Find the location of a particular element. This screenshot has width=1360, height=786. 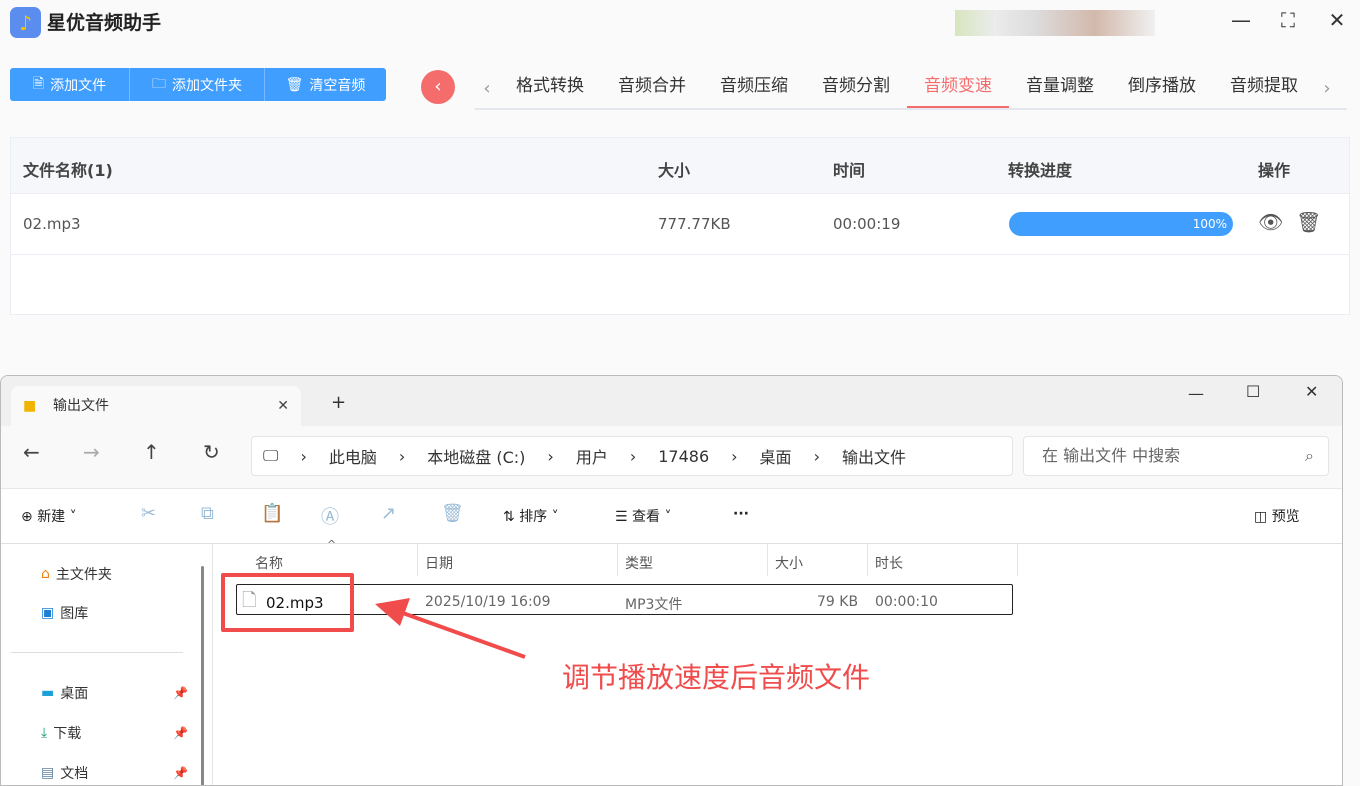

maximize-icon: ⛶ is located at coordinates (1288, 20).